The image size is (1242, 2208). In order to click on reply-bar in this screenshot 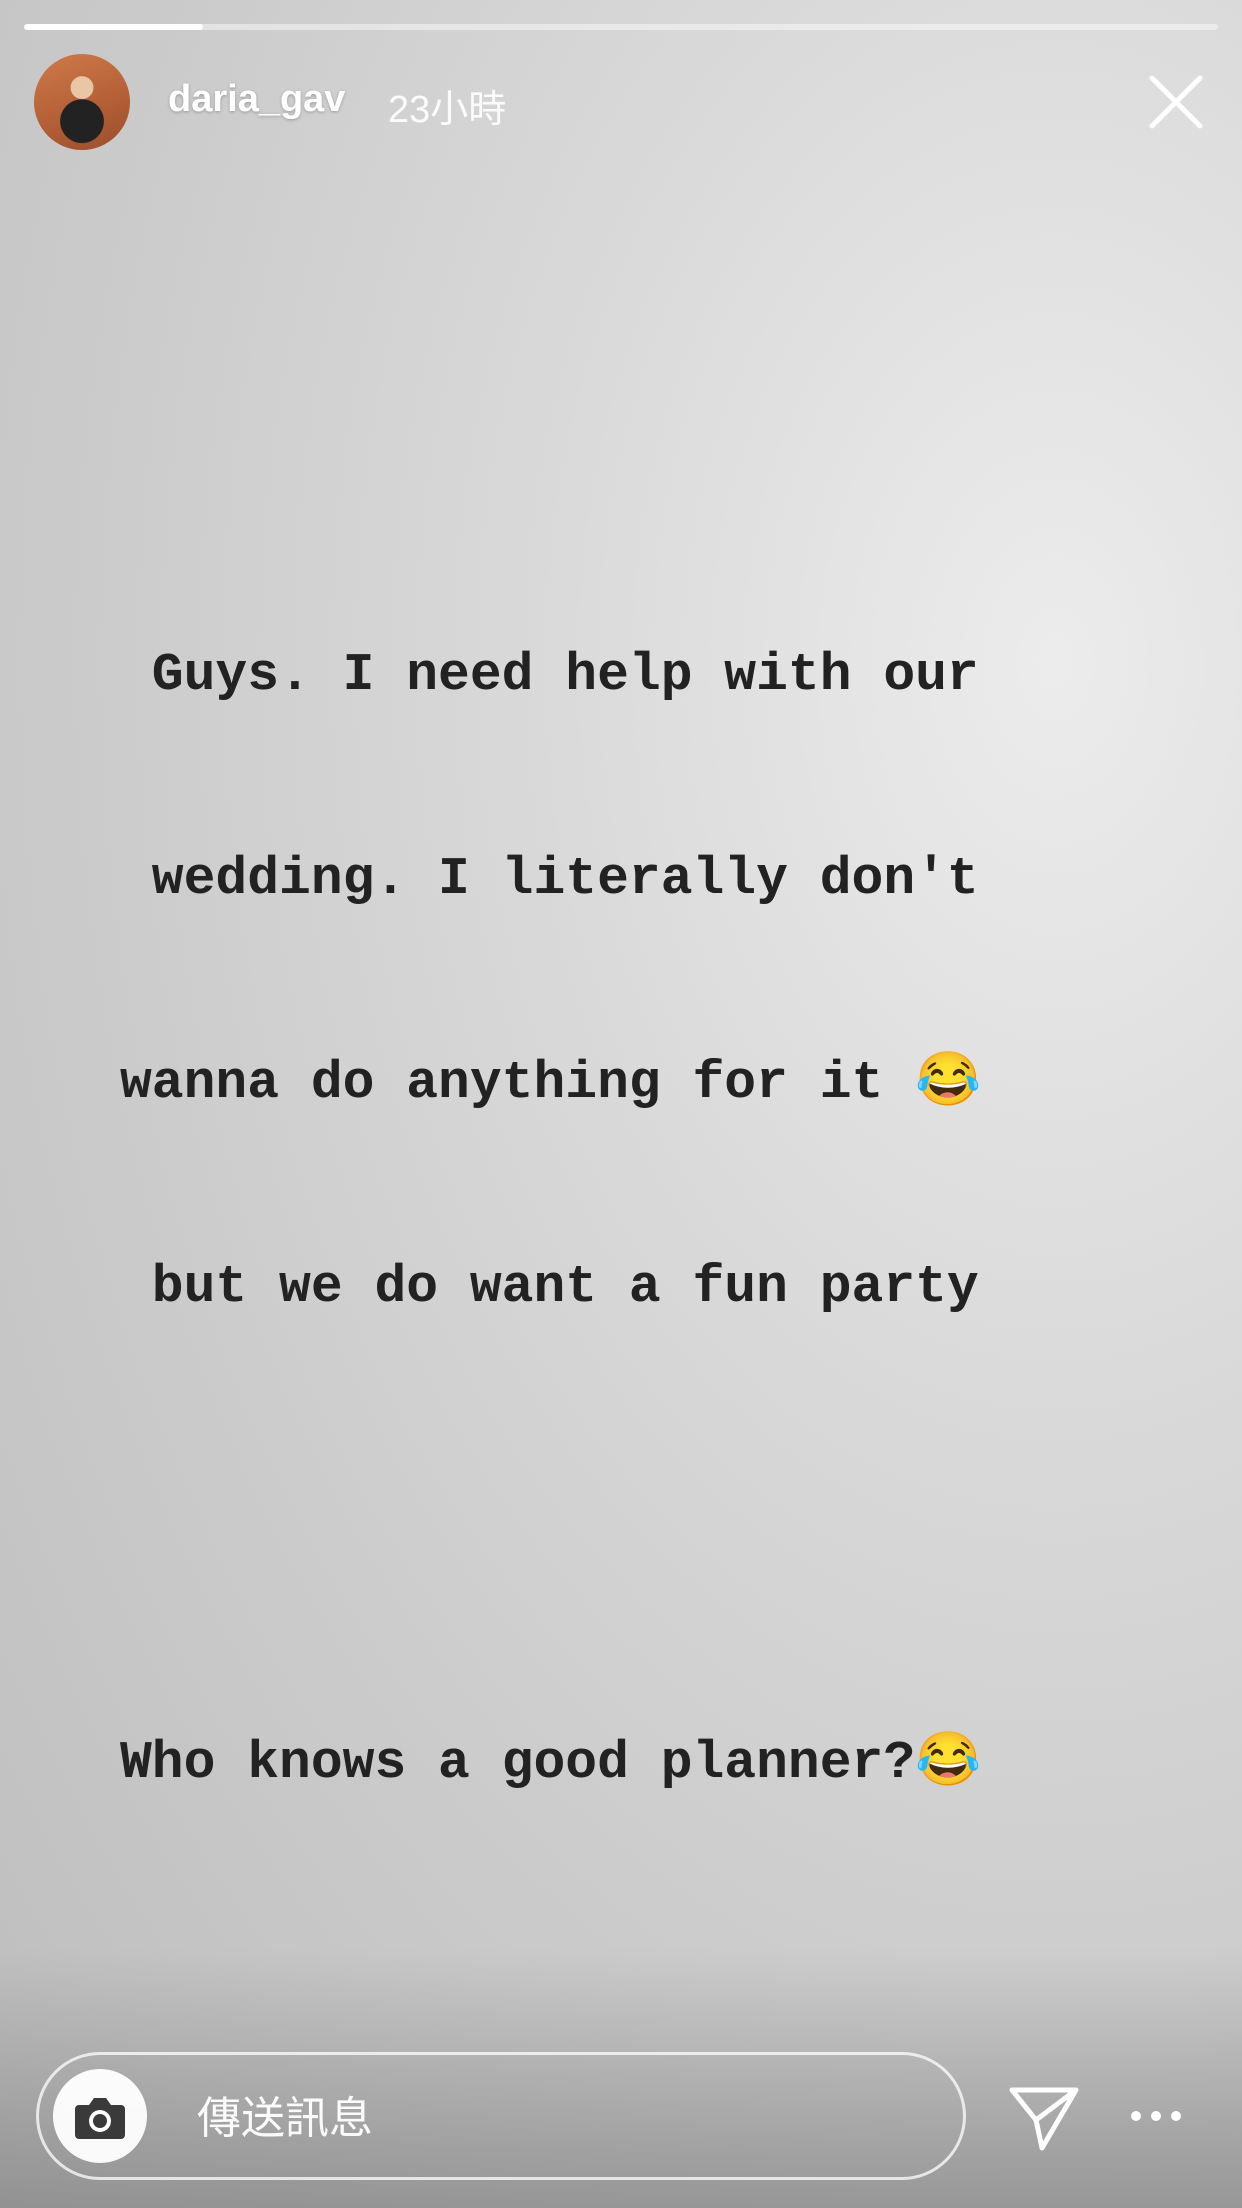, I will do `click(501, 2116)`.